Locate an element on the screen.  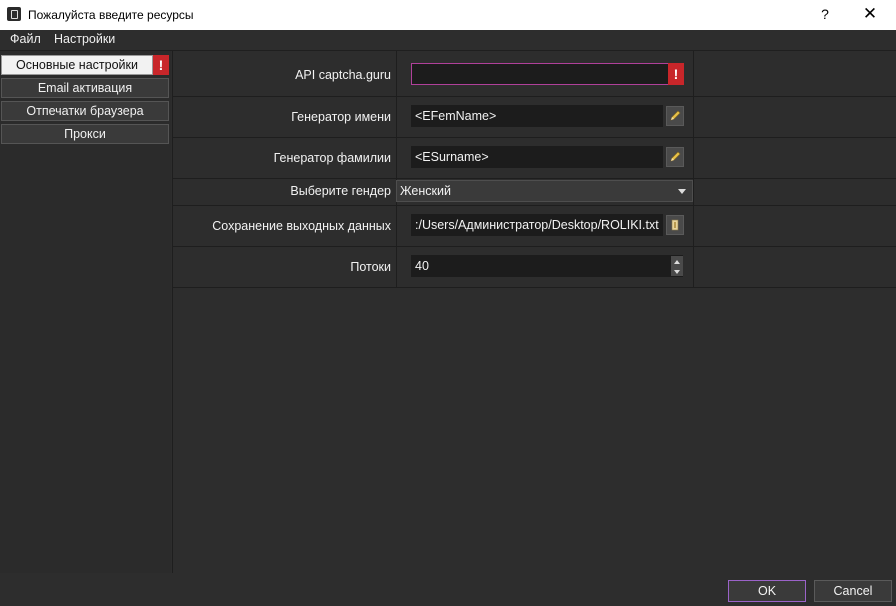
sidebar-item-proxy: Прокси is located at coordinates (85, 134).